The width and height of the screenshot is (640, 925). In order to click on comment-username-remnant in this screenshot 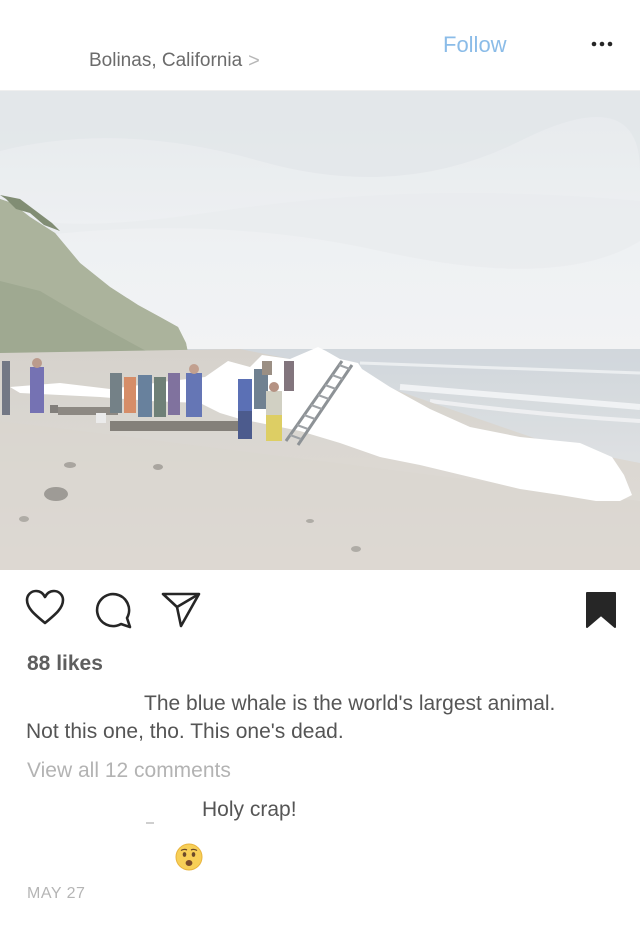, I will do `click(150, 823)`.